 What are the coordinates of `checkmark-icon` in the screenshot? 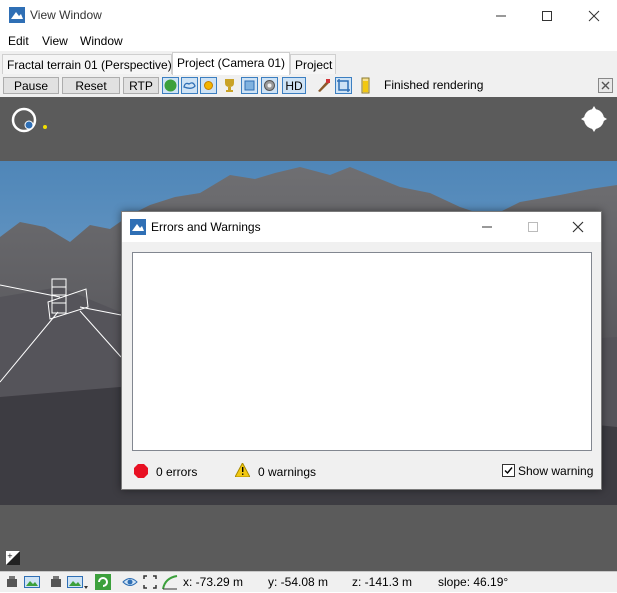 It's located at (508, 471).